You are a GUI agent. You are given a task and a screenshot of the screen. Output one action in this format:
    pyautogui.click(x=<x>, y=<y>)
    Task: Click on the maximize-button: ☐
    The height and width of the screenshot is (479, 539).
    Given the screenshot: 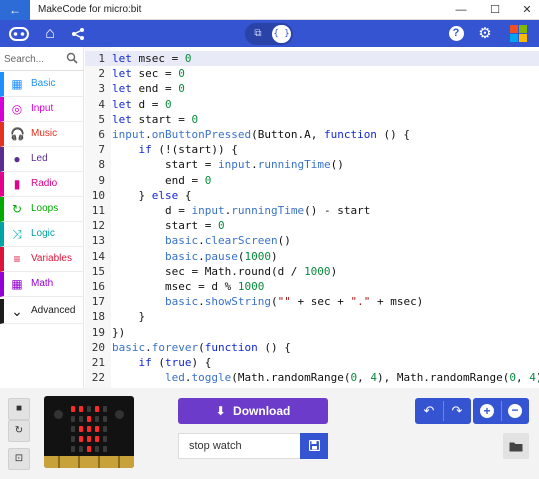 What is the action you would take?
    pyautogui.click(x=495, y=10)
    